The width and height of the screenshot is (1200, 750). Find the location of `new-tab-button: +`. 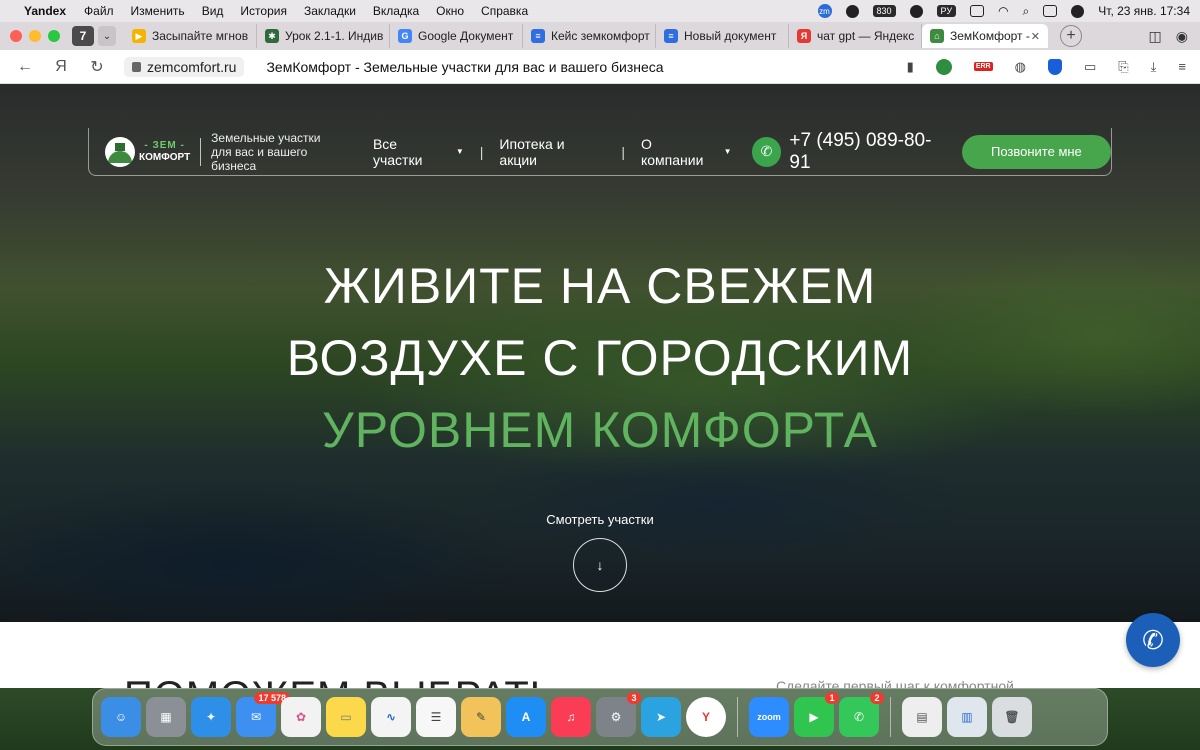

new-tab-button: + is located at coordinates (1071, 36).